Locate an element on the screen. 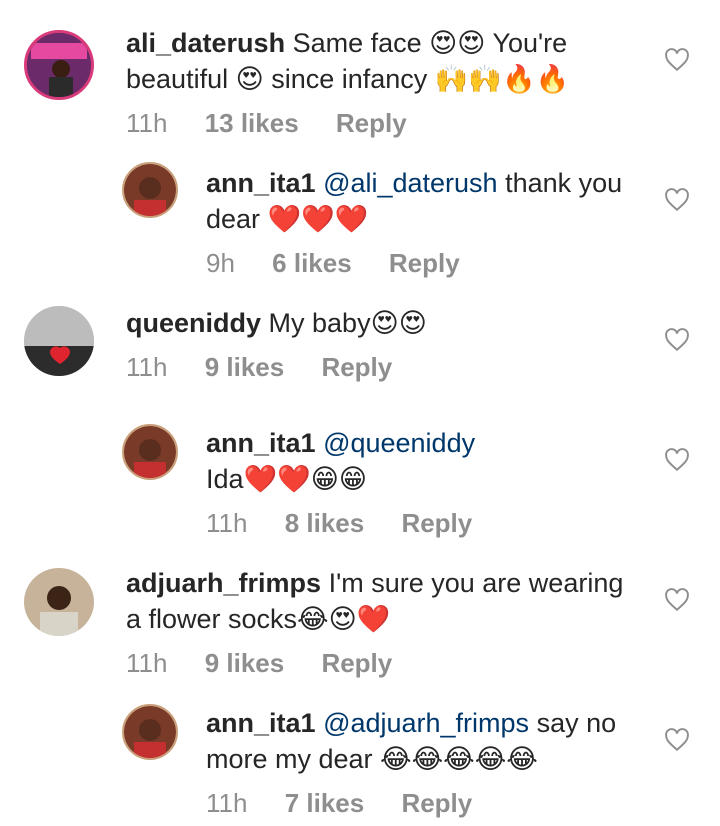 This screenshot has height=826, width=720. comment-meta: 9h 6 likes Reply is located at coordinates (348, 263).